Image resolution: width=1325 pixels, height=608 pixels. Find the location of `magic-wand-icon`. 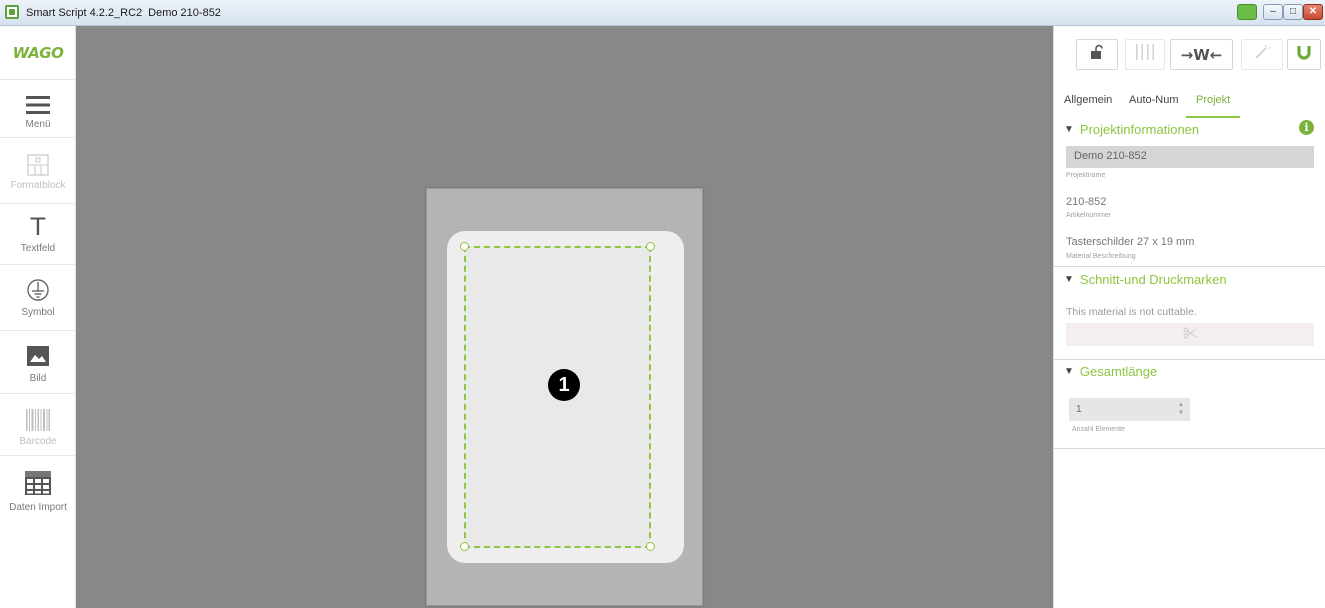

magic-wand-icon is located at coordinates (1262, 54).